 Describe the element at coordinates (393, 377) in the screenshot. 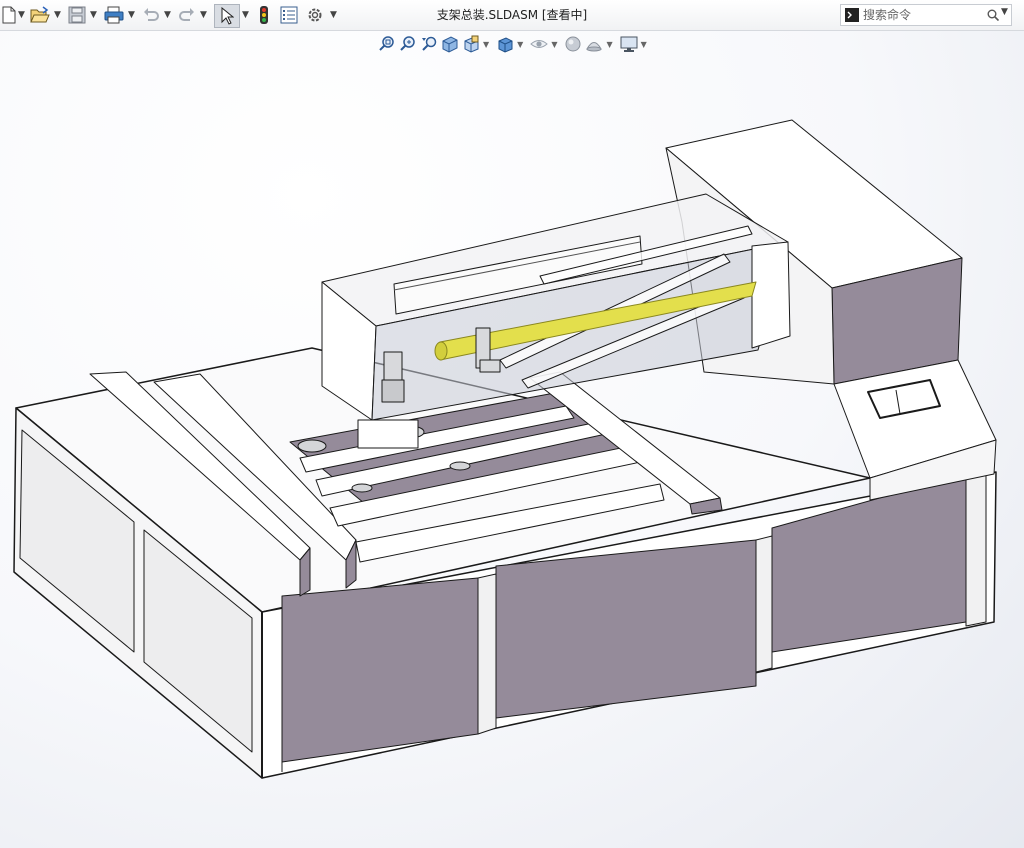

I see `laser-head` at that location.